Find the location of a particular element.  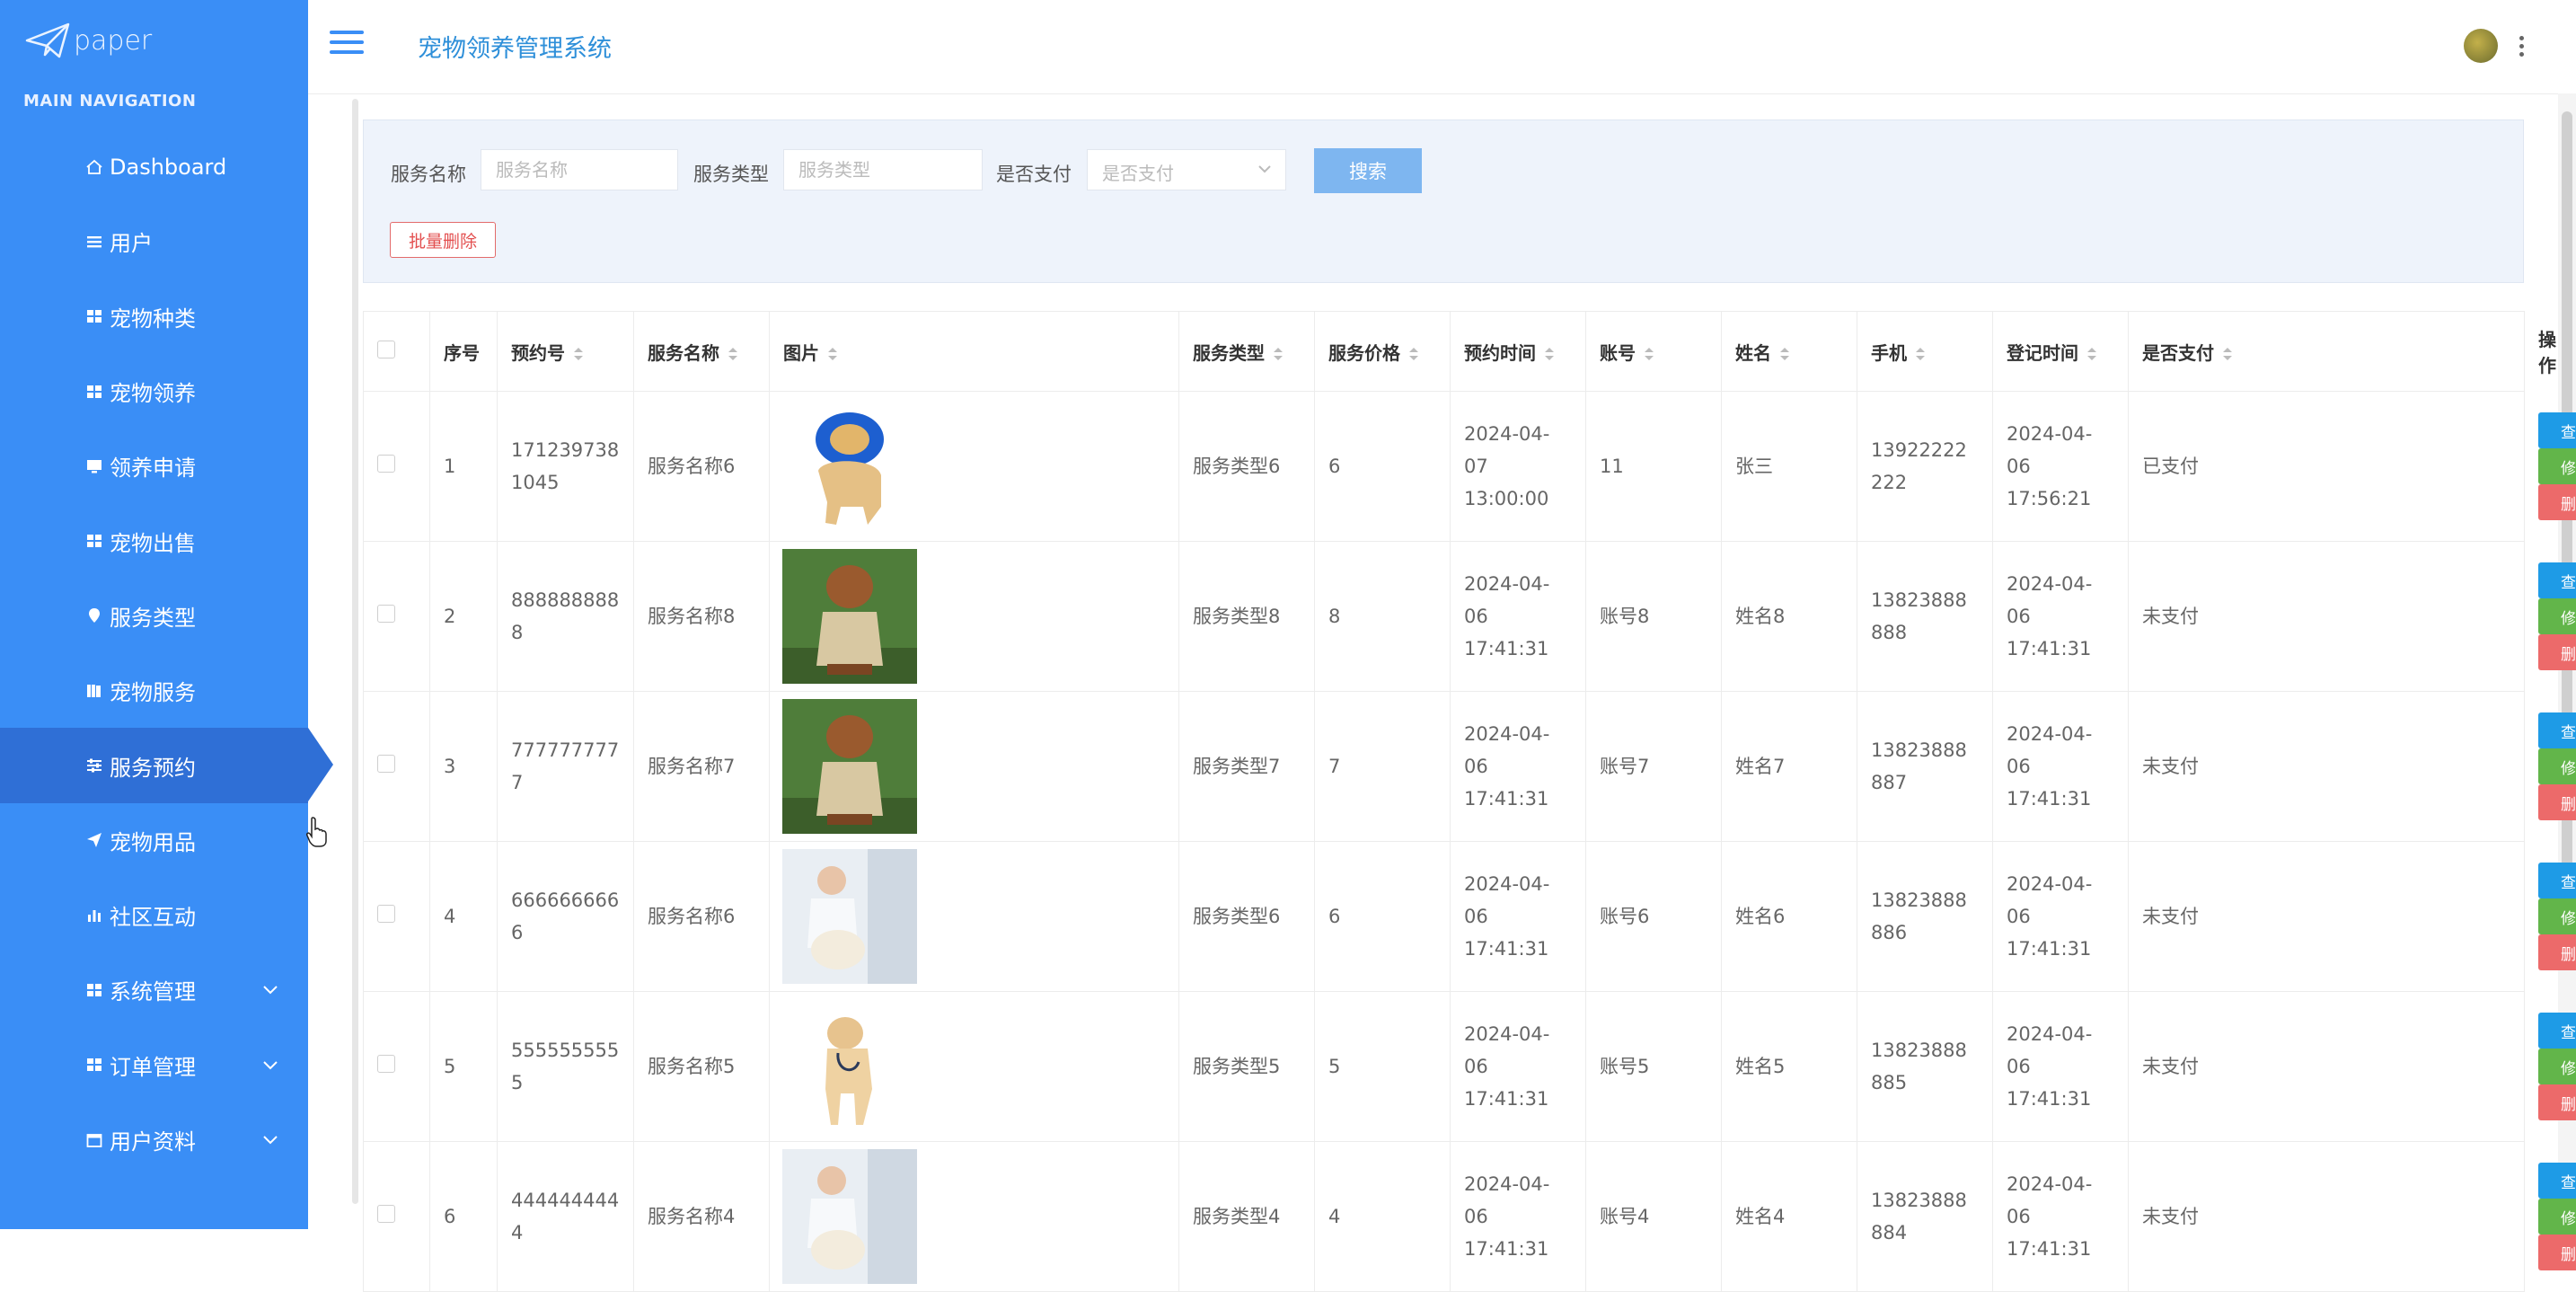

cell-account: 11 is located at coordinates (1653, 466).